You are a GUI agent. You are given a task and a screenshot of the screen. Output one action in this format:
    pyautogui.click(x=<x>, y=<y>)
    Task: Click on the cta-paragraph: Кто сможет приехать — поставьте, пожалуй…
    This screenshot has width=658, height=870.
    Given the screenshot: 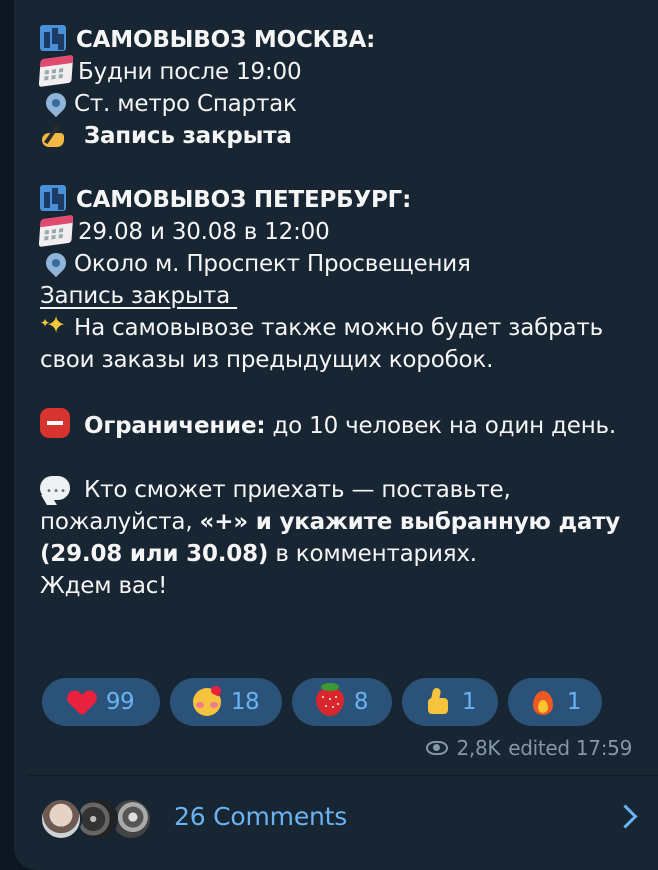 What is the action you would take?
    pyautogui.click(x=340, y=522)
    